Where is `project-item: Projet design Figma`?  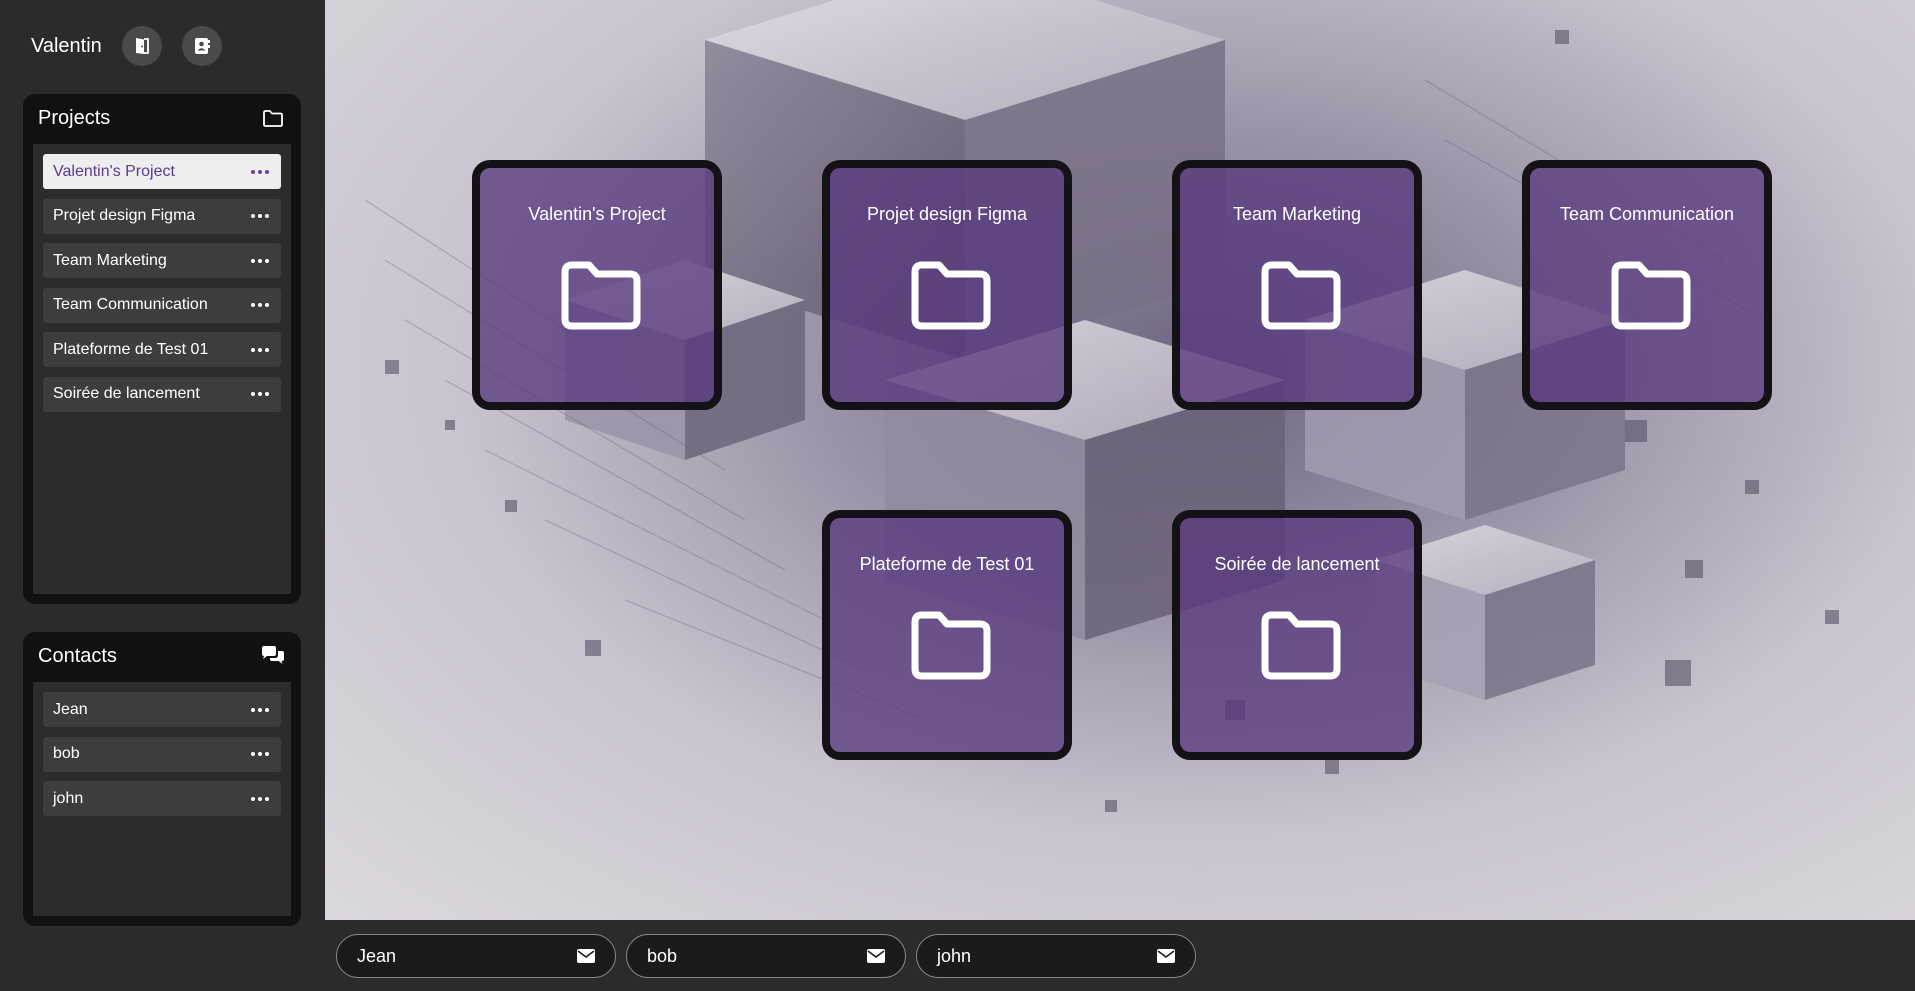 project-item: Projet design Figma is located at coordinates (162, 216).